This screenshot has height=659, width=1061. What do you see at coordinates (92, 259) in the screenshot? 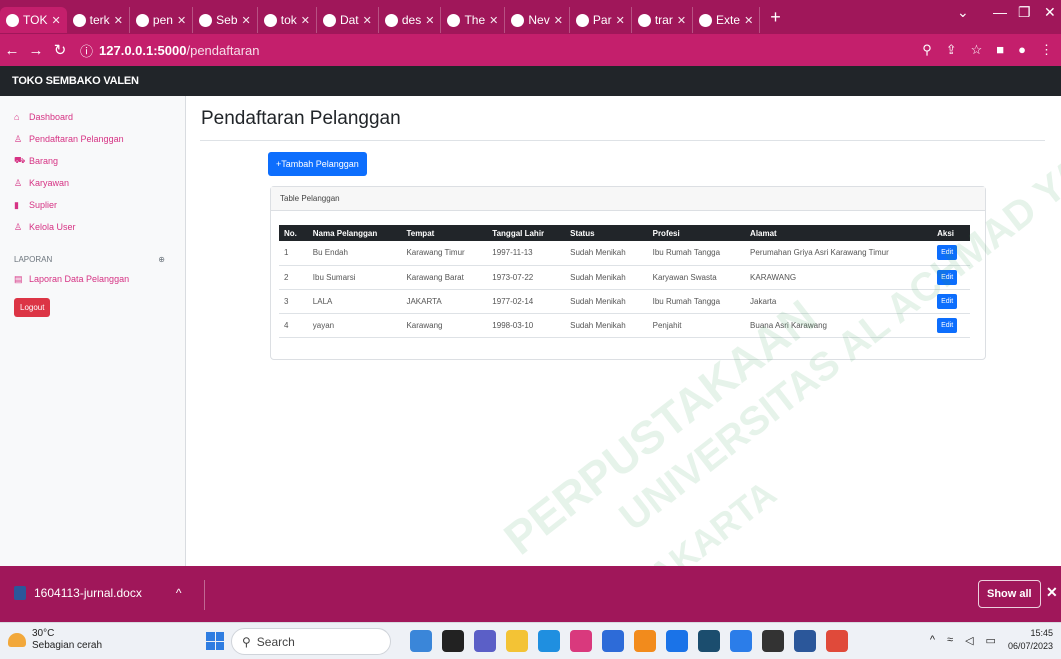
I see `sidebar-heading-laporan: LAPORAN ⊕` at bounding box center [92, 259].